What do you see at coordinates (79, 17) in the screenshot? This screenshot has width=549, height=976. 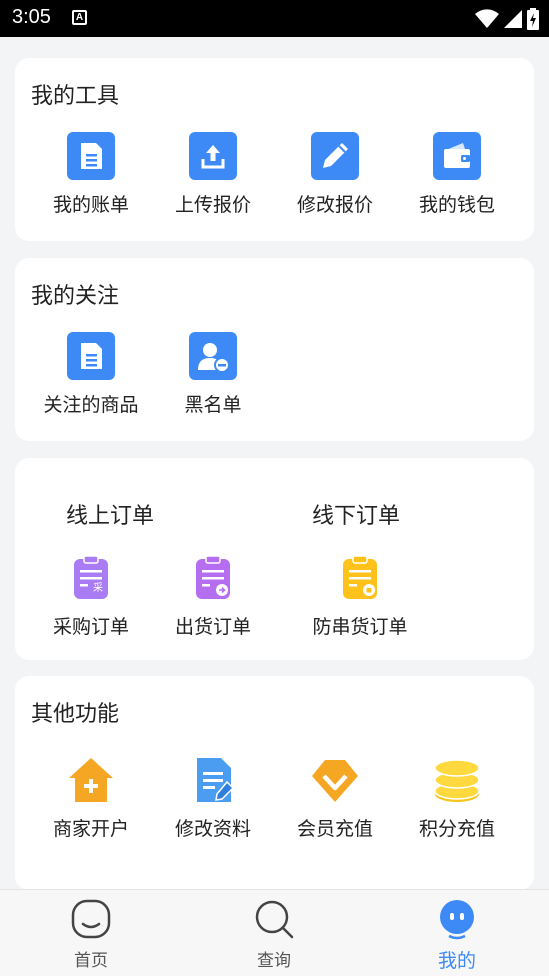 I see `notification-a-icon: A` at bounding box center [79, 17].